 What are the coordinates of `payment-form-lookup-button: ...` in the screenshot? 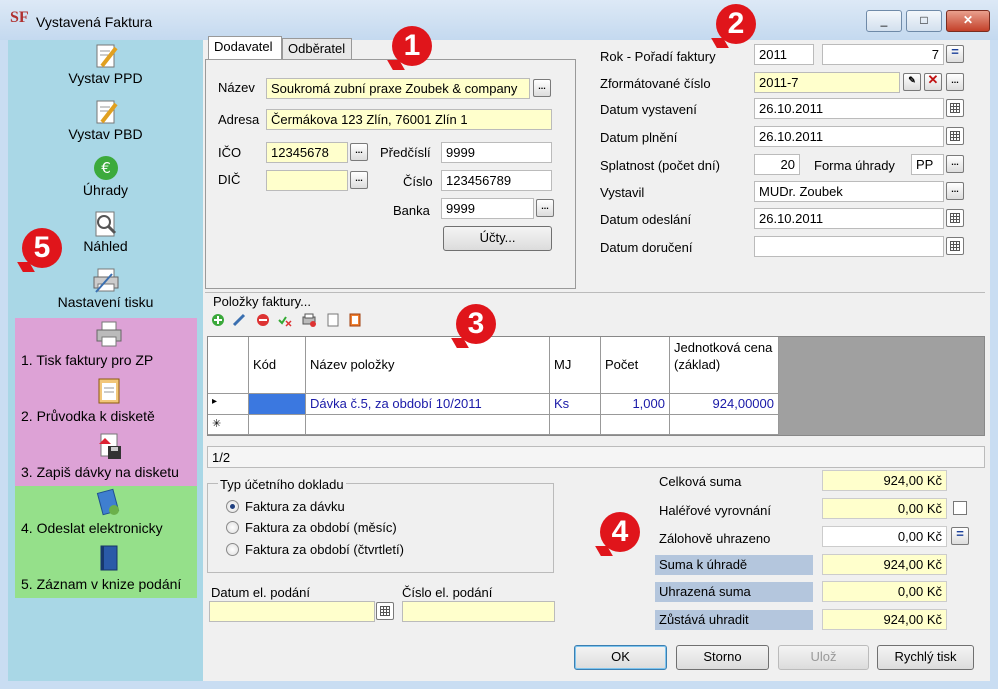 It's located at (955, 164).